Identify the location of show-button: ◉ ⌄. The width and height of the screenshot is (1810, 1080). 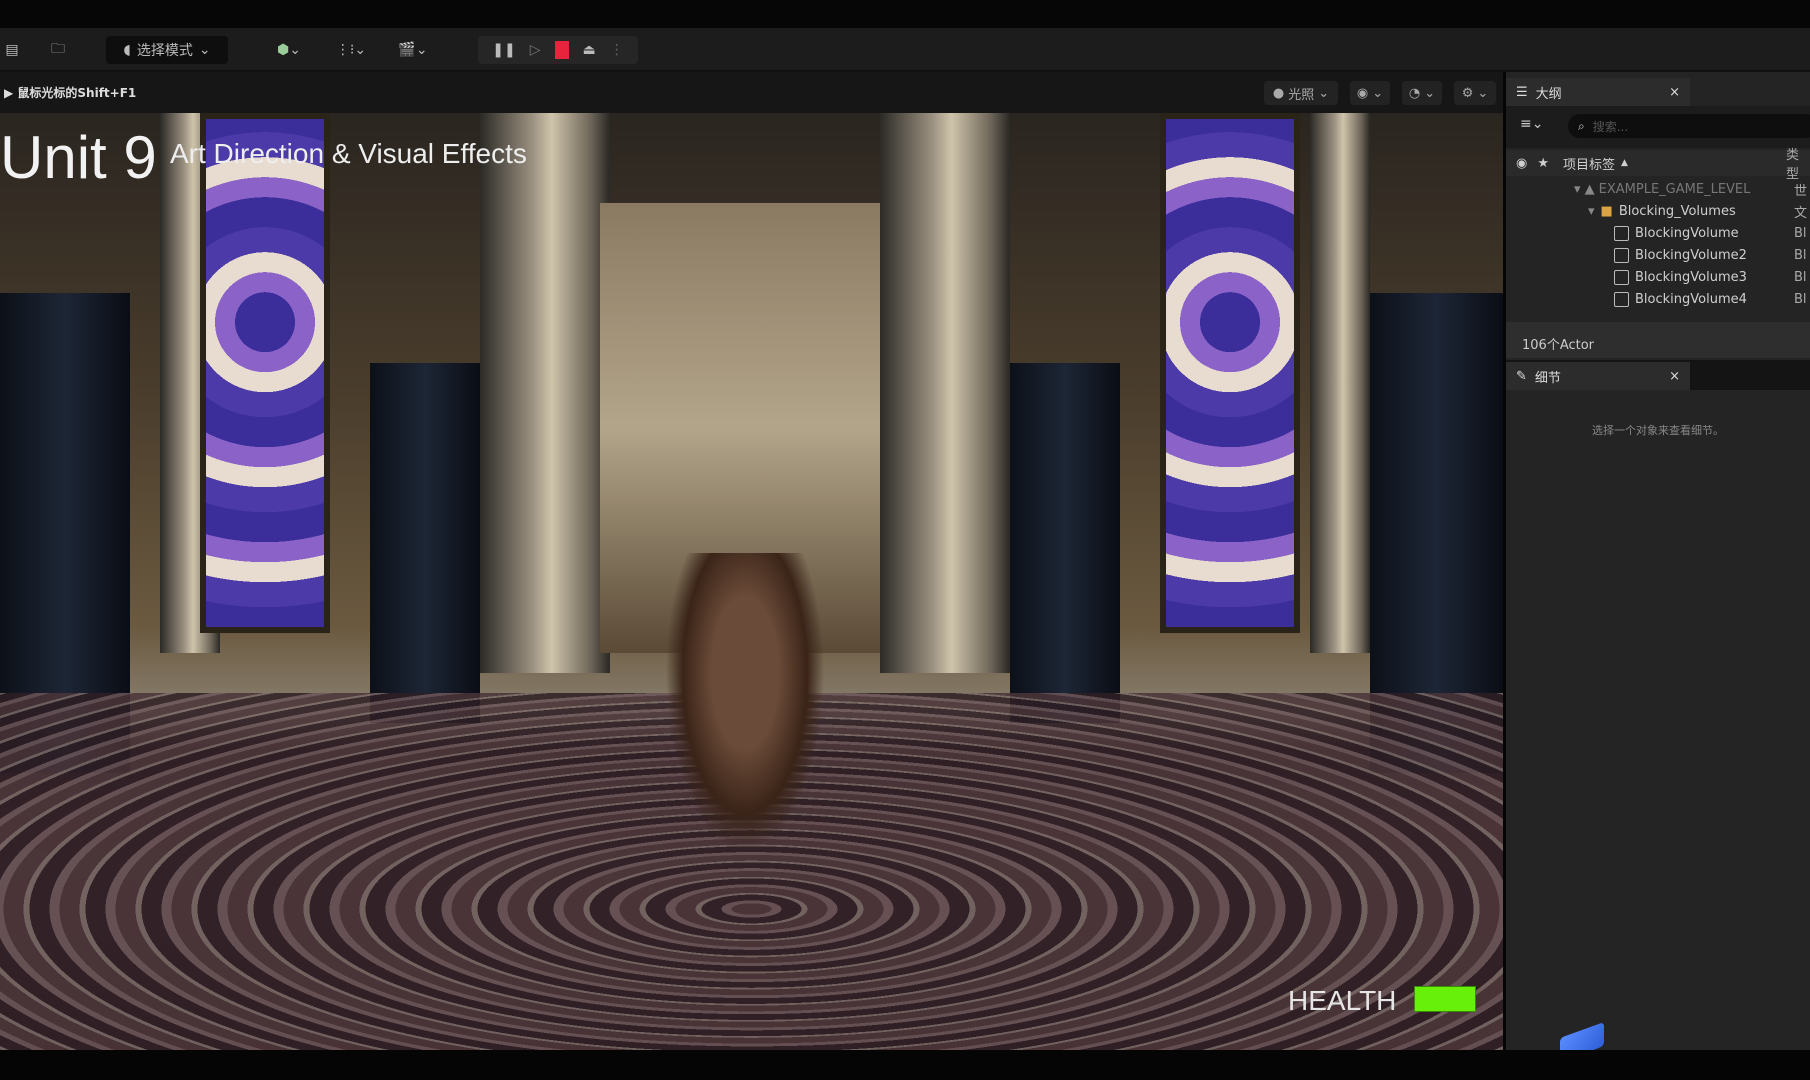
(1370, 93).